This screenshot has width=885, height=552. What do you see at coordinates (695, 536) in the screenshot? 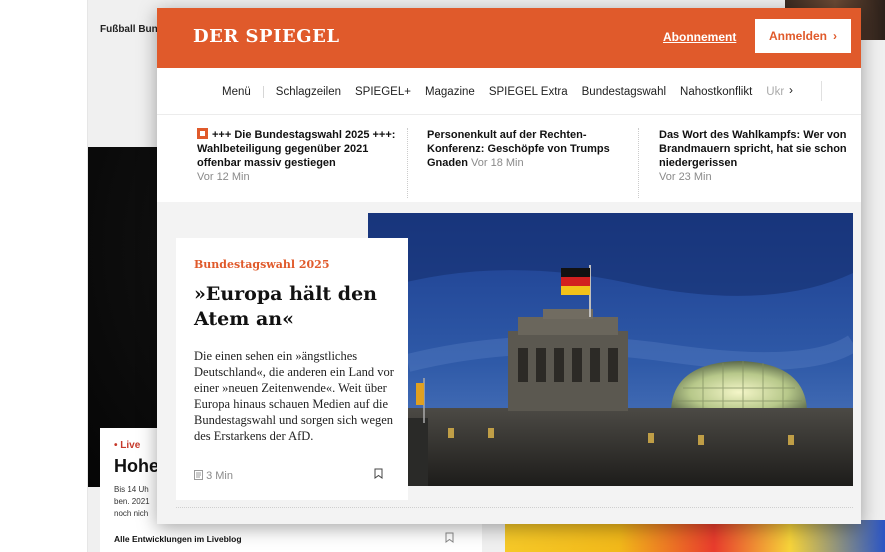
I see `background-colorful-image` at bounding box center [695, 536].